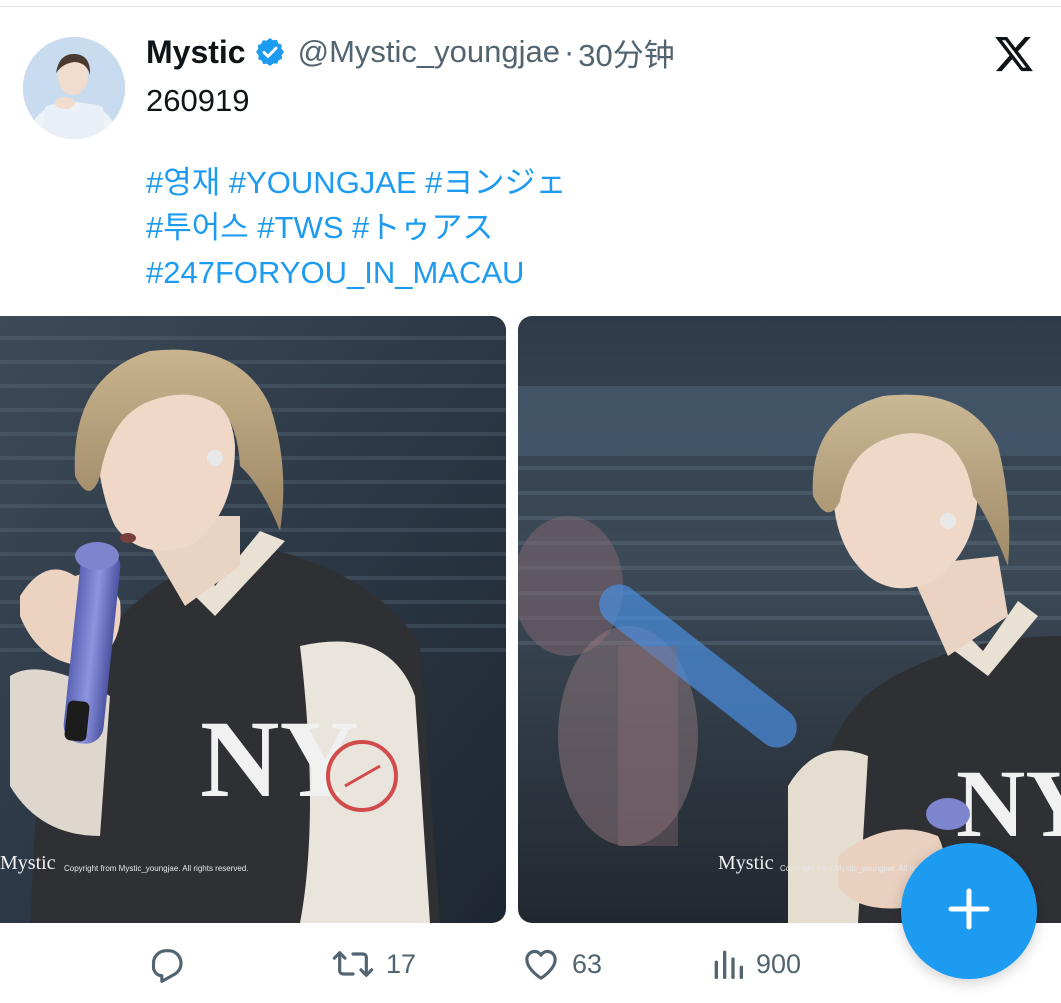 Image resolution: width=1061 pixels, height=1003 pixels. Describe the element at coordinates (626, 52) in the screenshot. I see `post-time: 30分钟` at that location.